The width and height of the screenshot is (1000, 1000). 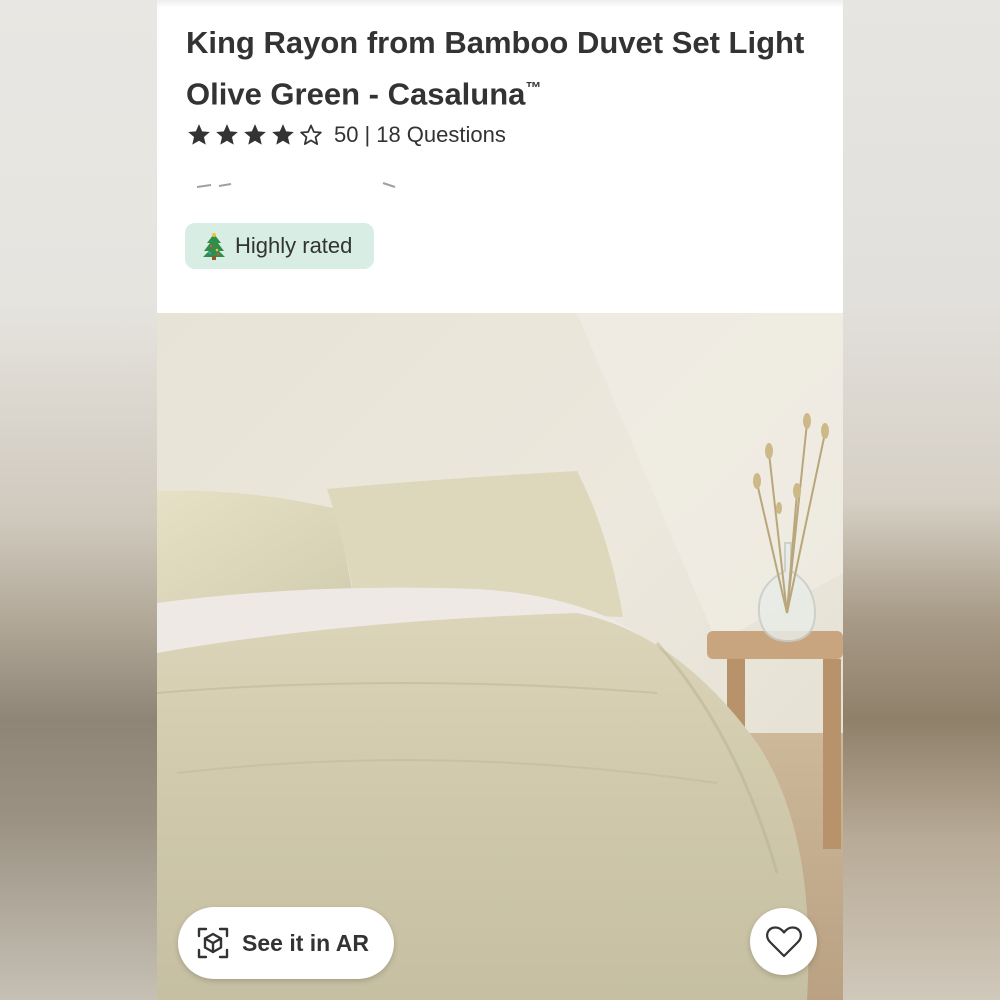 I want to click on ar-cube-icon, so click(x=213, y=943).